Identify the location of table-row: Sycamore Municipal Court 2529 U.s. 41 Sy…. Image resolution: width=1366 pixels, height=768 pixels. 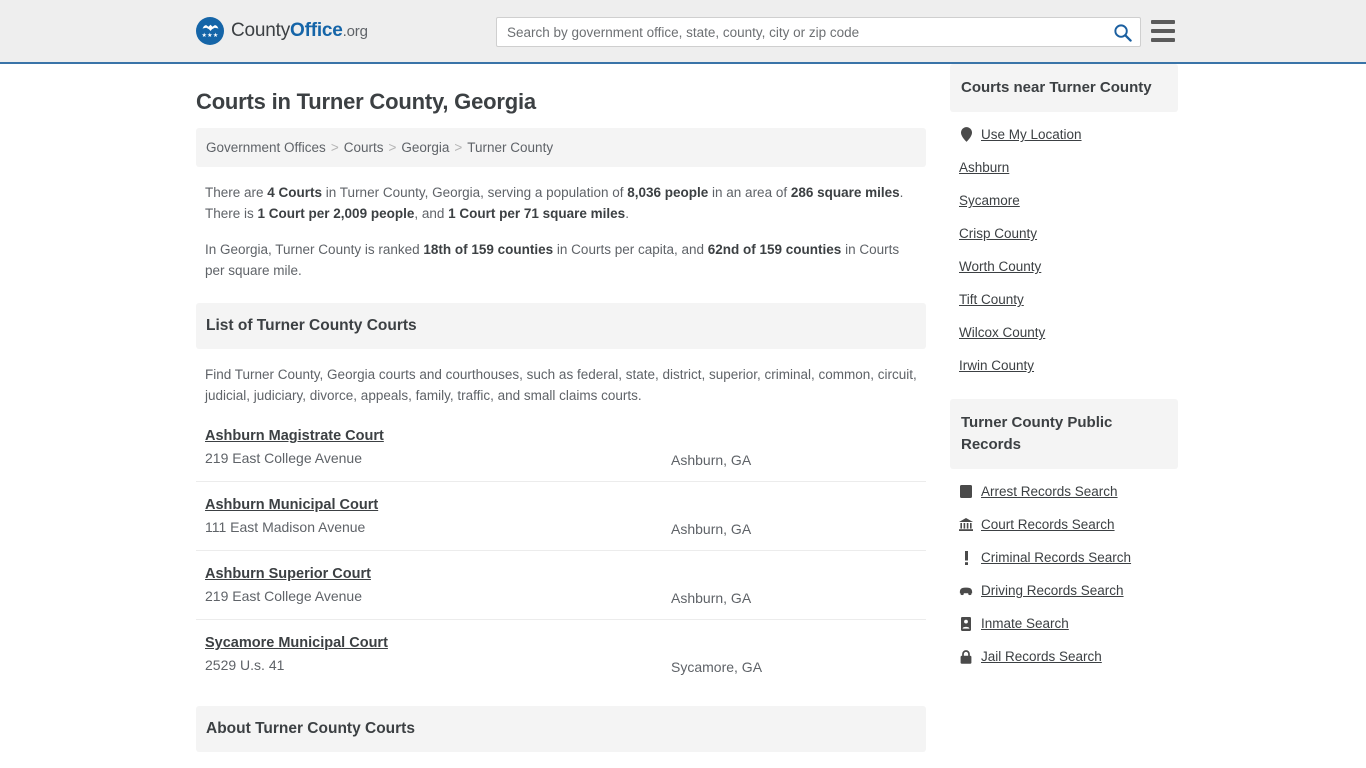
(561, 654).